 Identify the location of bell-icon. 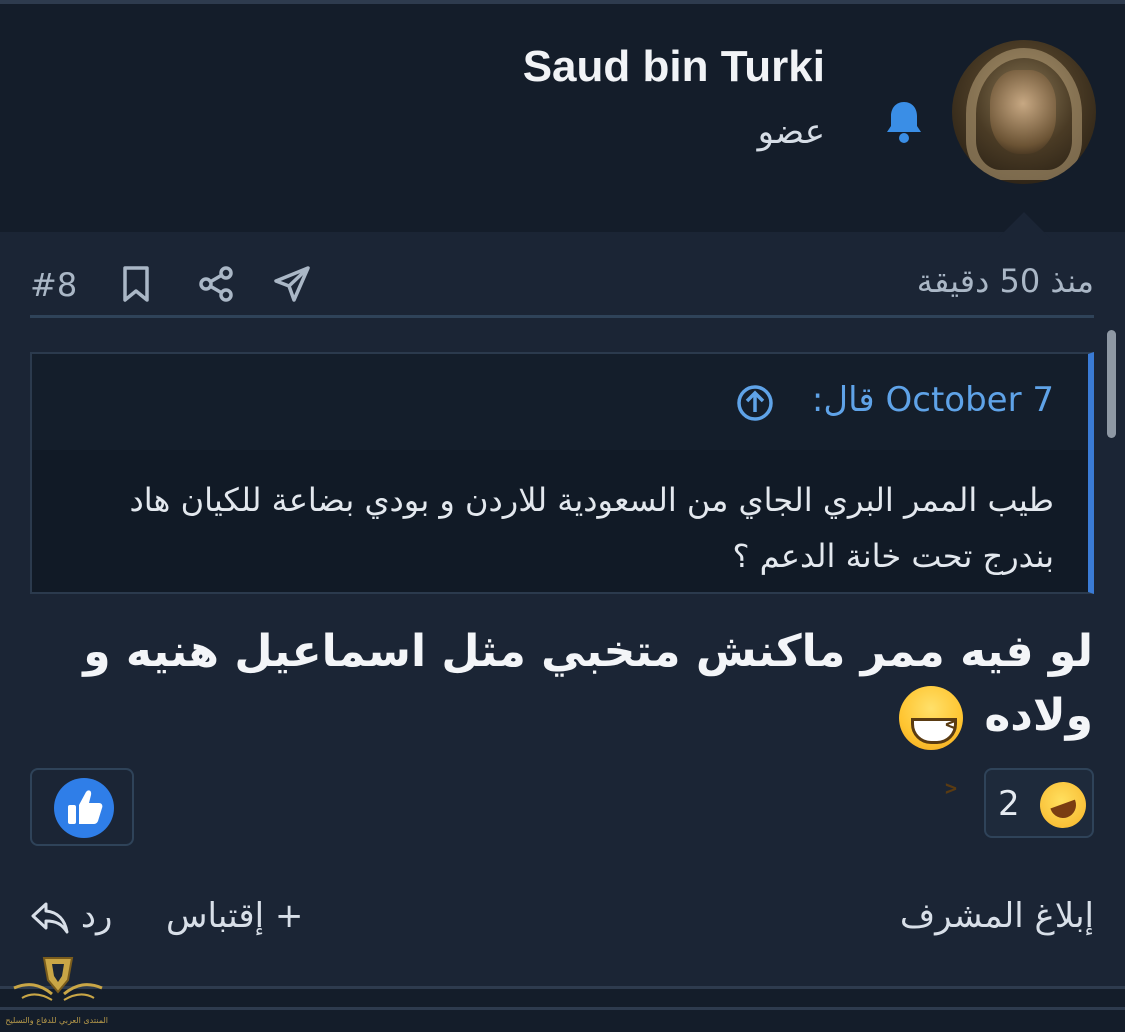
(904, 122).